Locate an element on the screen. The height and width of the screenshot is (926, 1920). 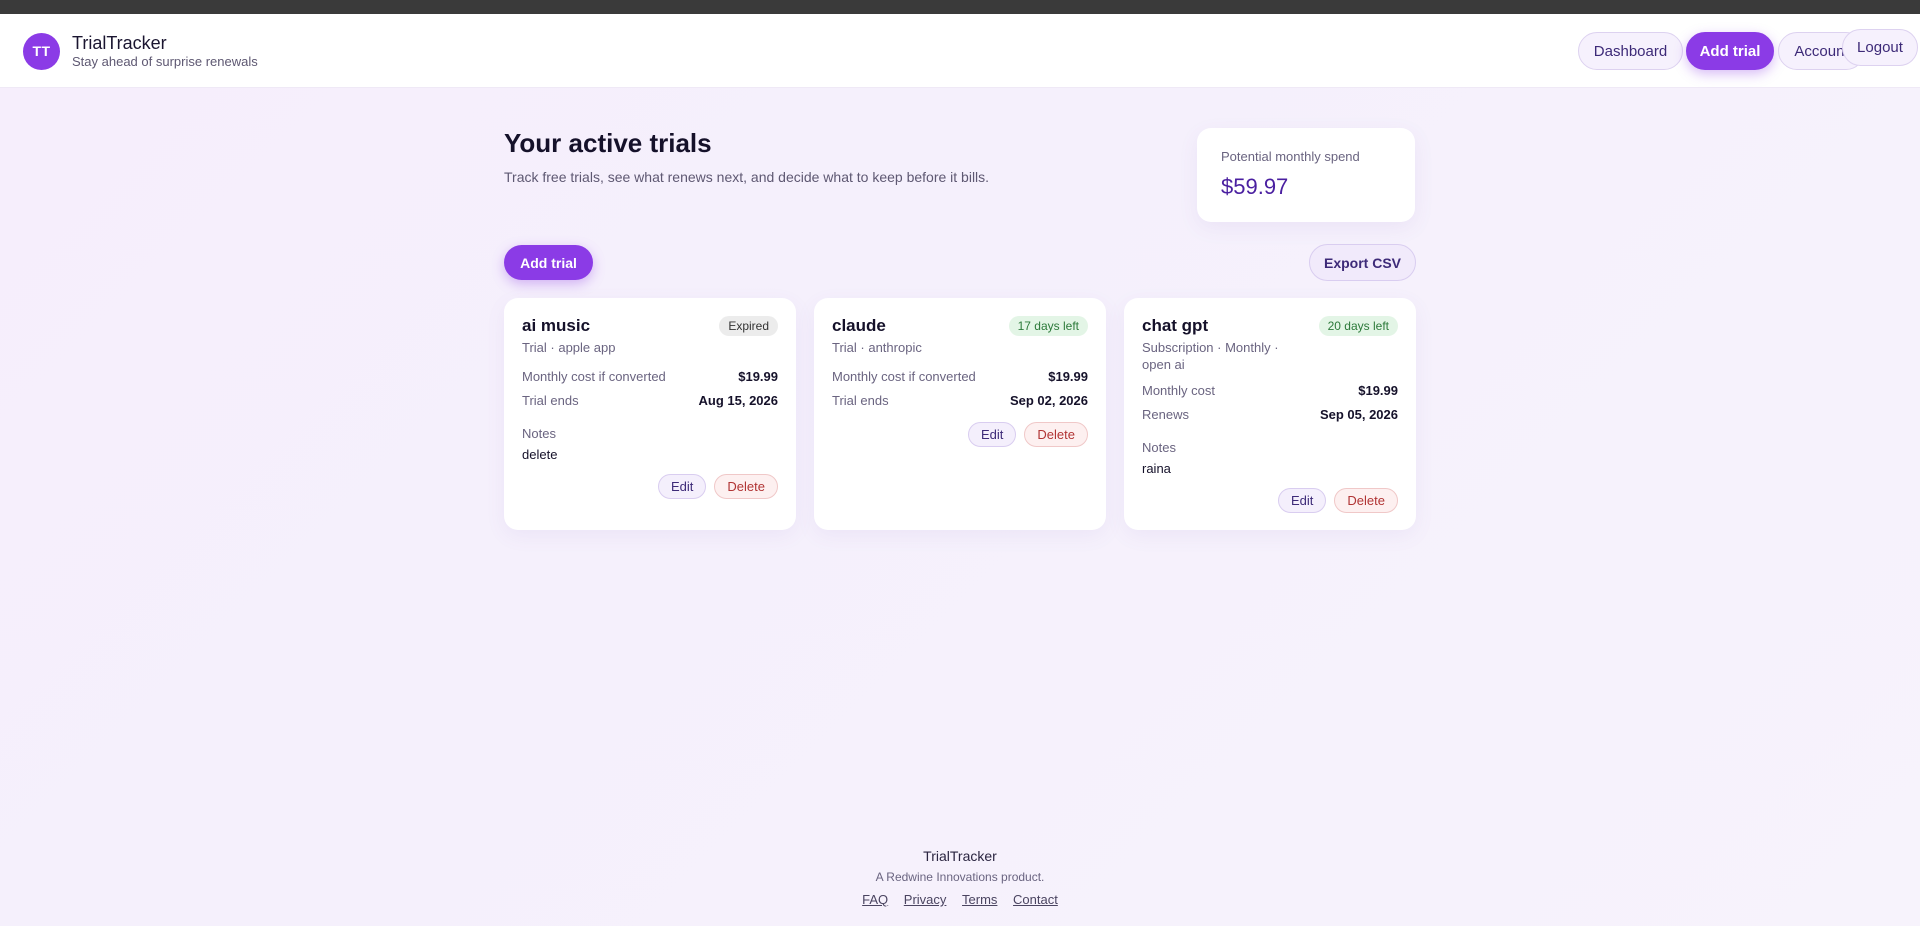
browser-strip is located at coordinates (960, 7).